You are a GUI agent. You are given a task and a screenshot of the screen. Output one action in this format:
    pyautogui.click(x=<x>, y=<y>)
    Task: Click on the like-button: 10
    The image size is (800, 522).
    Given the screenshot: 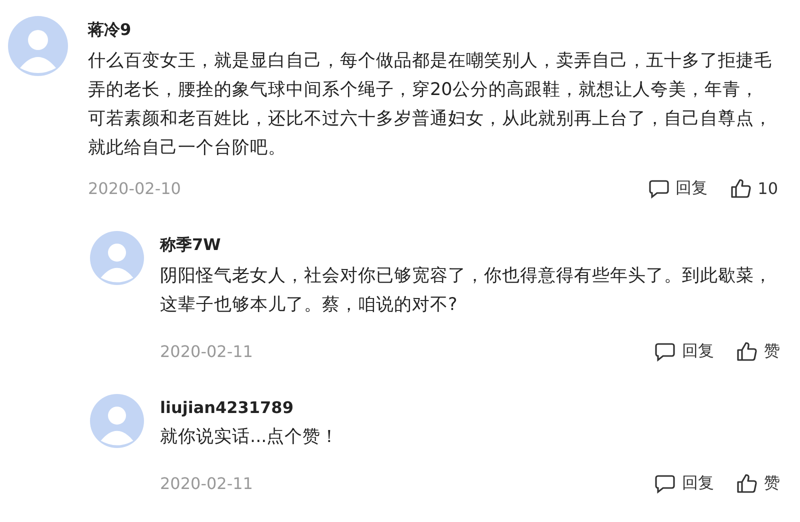 What is the action you would take?
    pyautogui.click(x=754, y=188)
    